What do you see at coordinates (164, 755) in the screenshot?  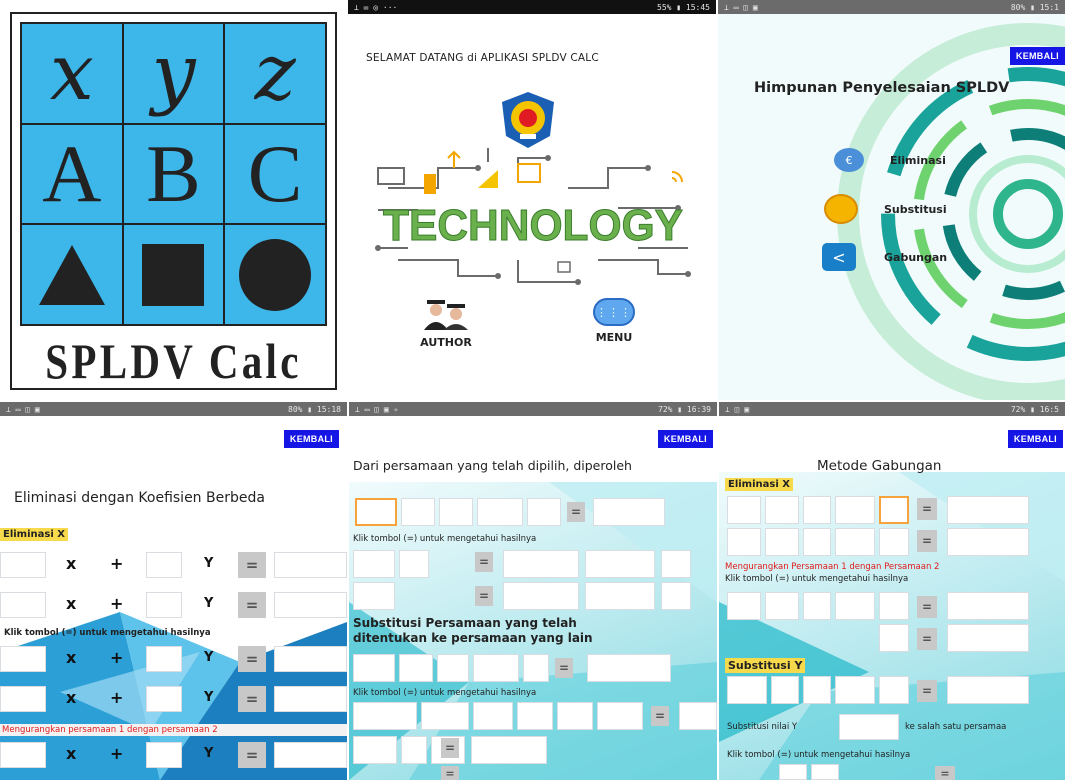 I see `coef-y-input-r5` at bounding box center [164, 755].